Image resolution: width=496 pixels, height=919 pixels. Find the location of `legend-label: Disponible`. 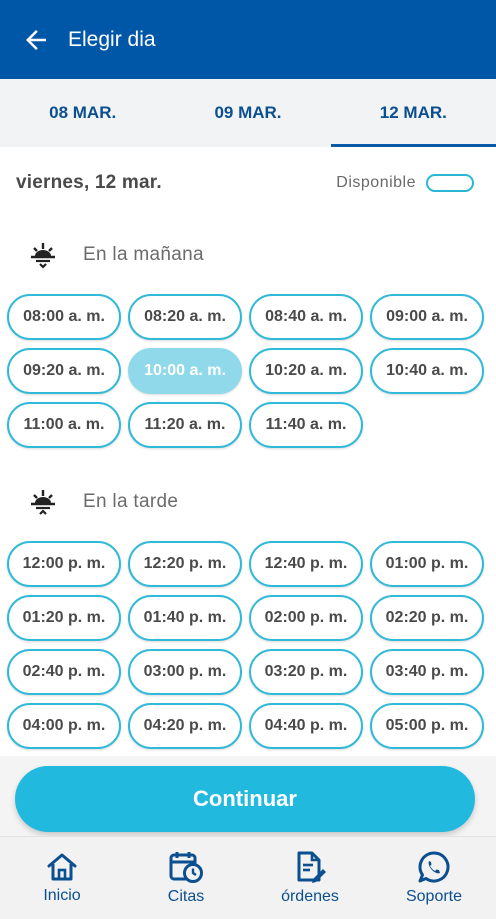

legend-label: Disponible is located at coordinates (376, 182).